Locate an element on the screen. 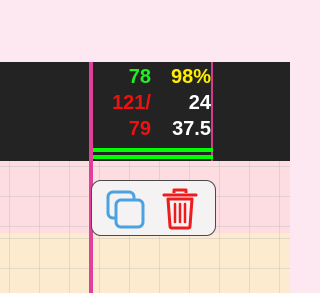 The width and height of the screenshot is (320, 293). stat-white-mid-value: 24 is located at coordinates (199, 103).